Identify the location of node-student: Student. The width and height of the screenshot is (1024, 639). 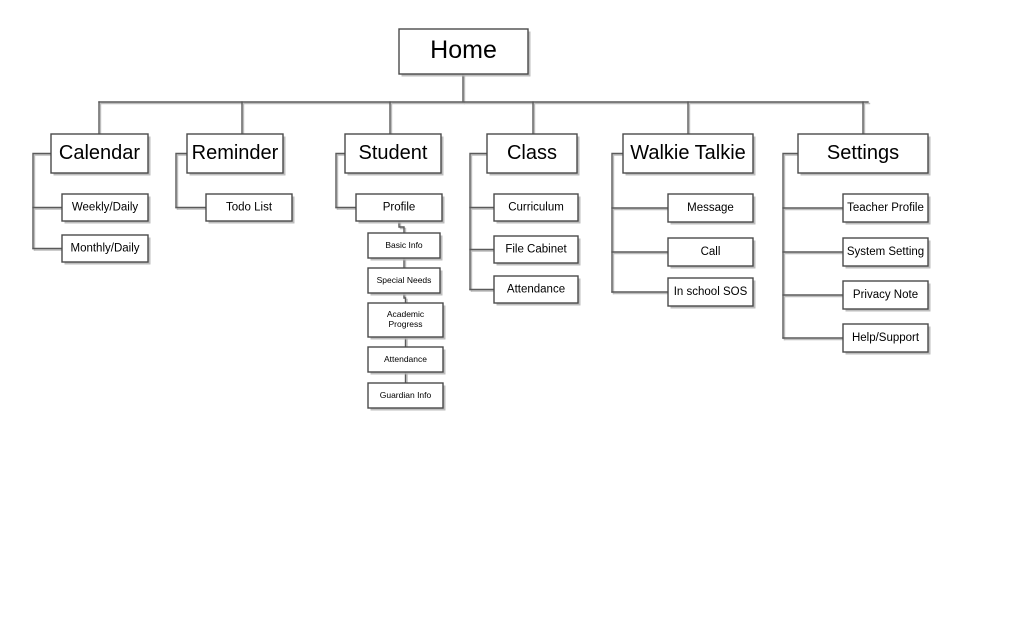
(394, 154).